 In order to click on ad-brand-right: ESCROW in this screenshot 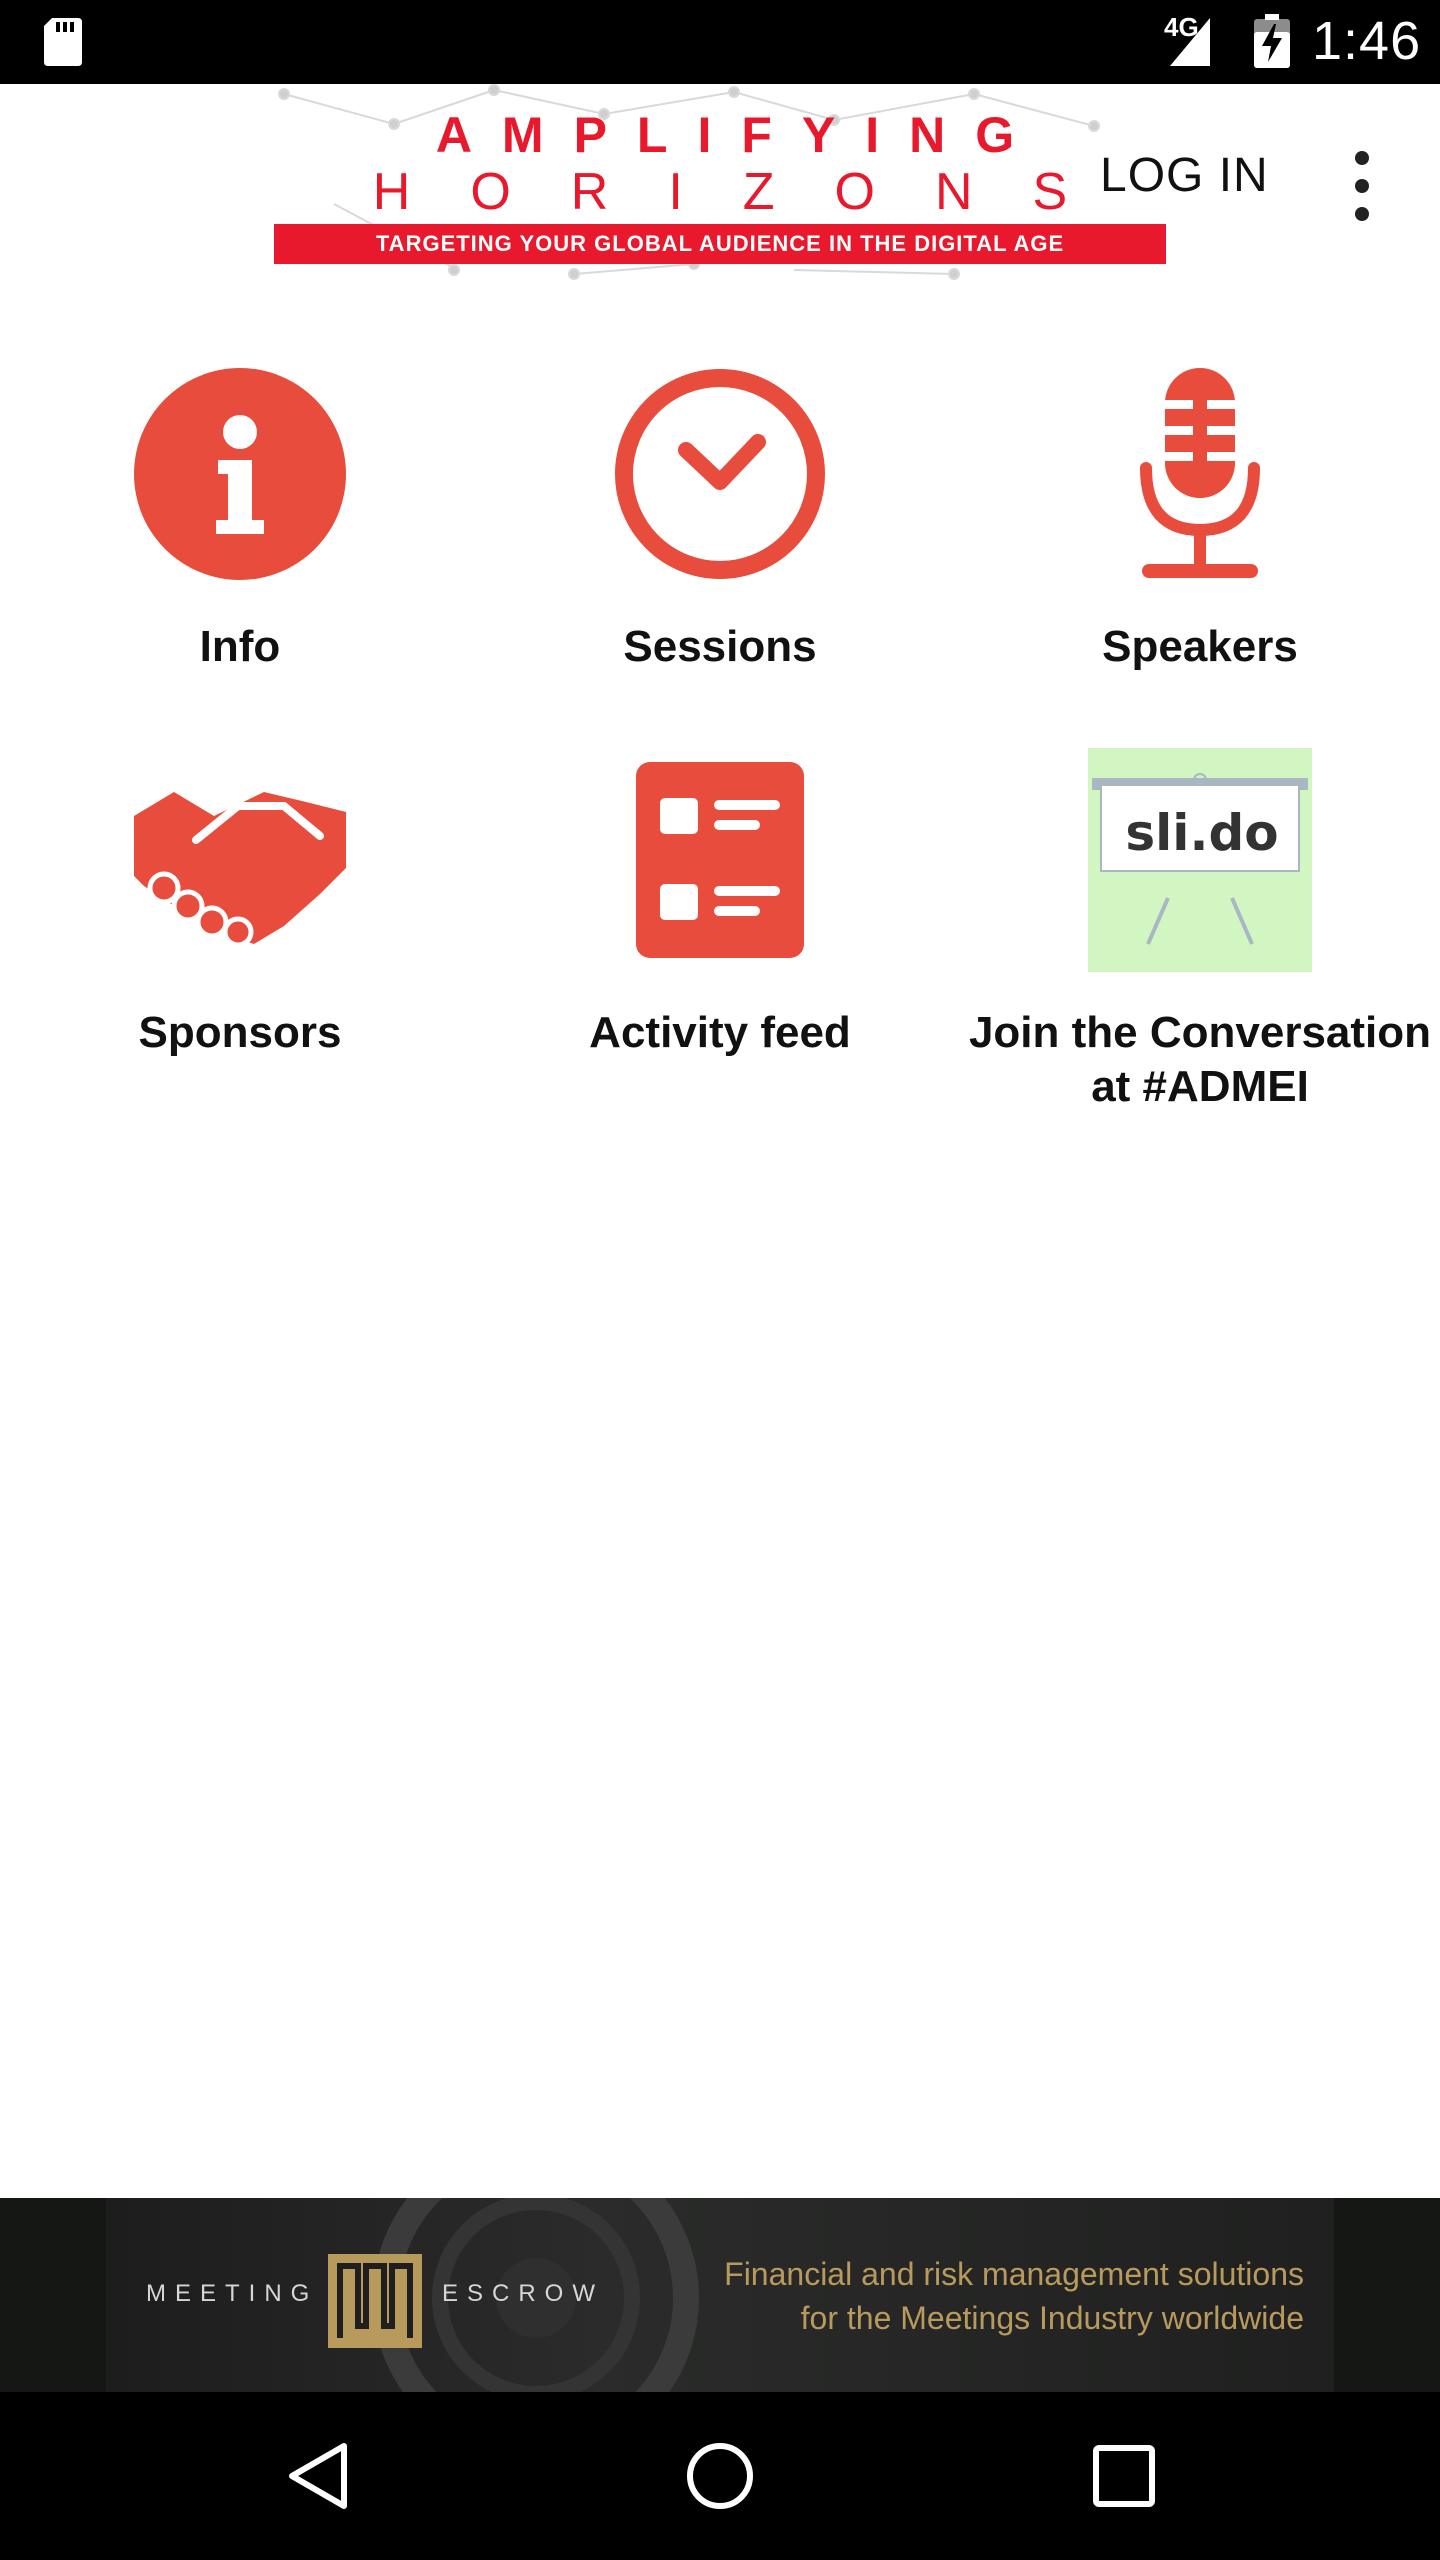, I will do `click(523, 2293)`.